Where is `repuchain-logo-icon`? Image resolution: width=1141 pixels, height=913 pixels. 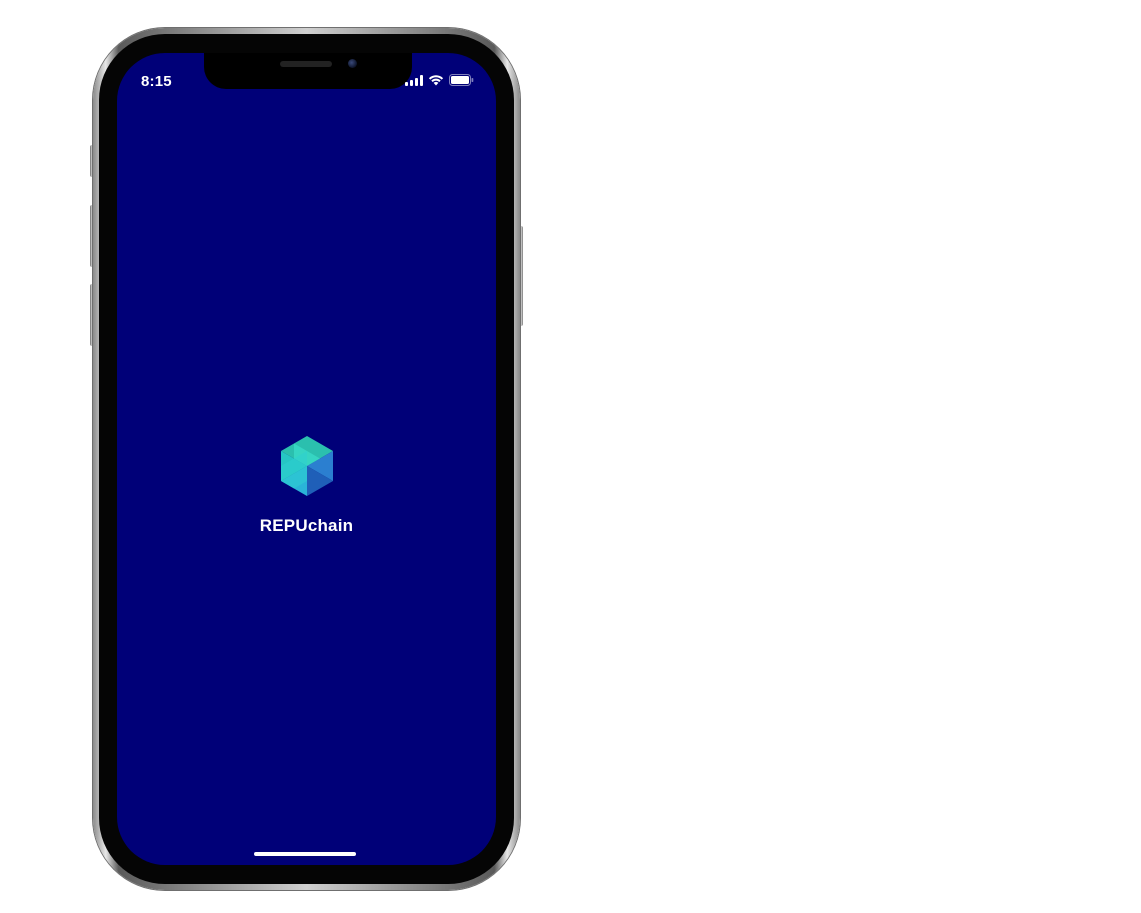
repuchain-logo-icon is located at coordinates (307, 466).